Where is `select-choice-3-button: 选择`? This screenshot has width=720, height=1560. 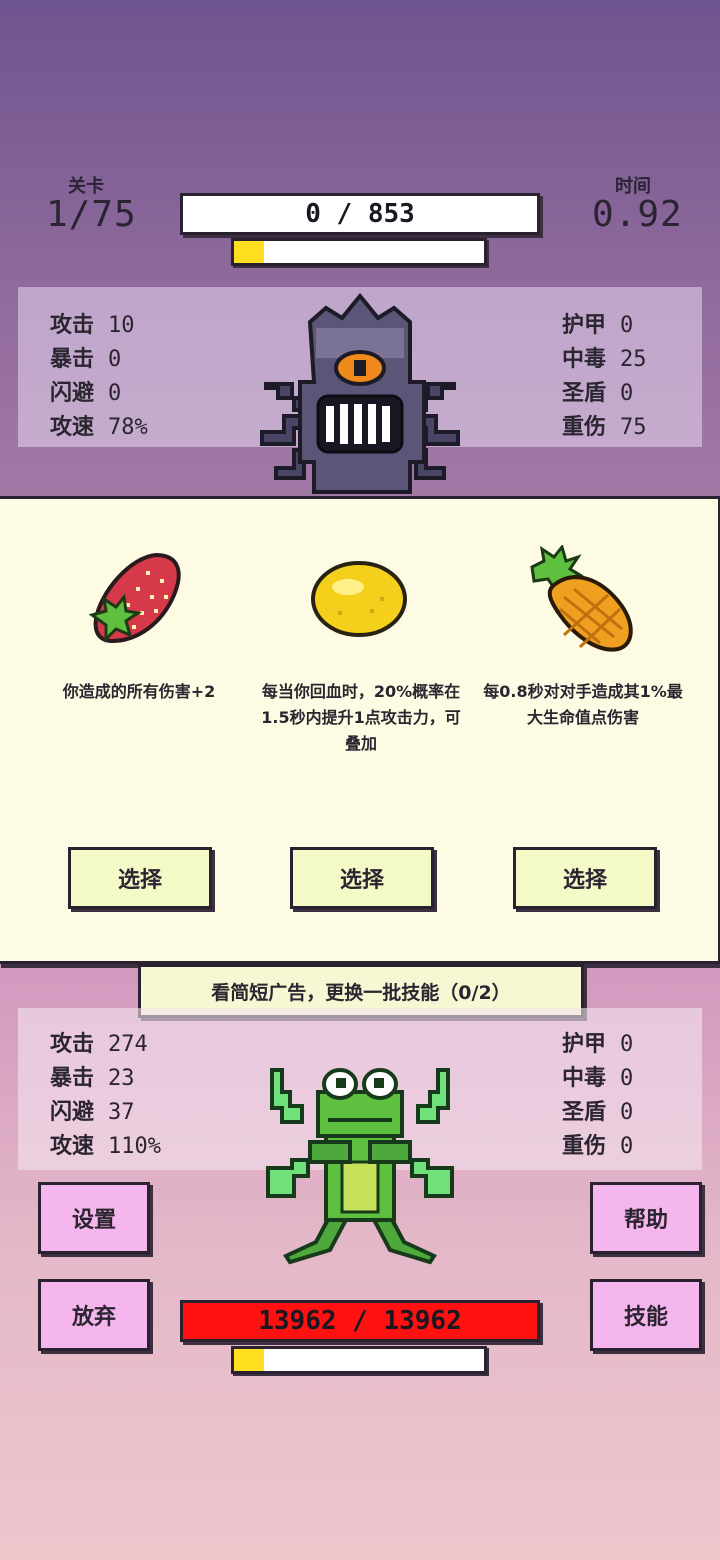 select-choice-3-button: 选择 is located at coordinates (585, 878).